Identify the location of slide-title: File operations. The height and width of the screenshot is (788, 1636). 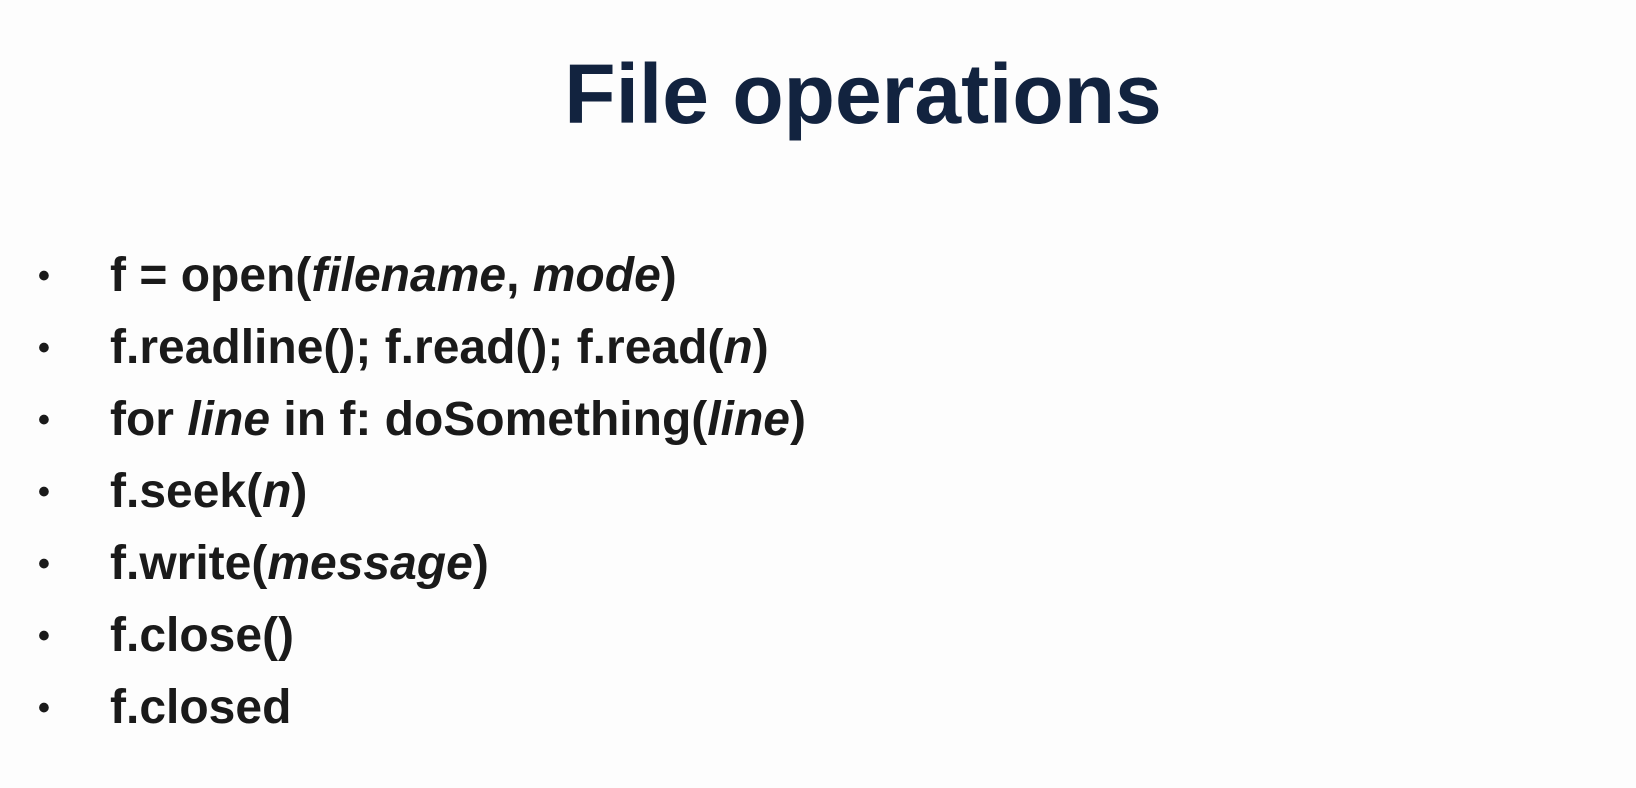
(863, 94).